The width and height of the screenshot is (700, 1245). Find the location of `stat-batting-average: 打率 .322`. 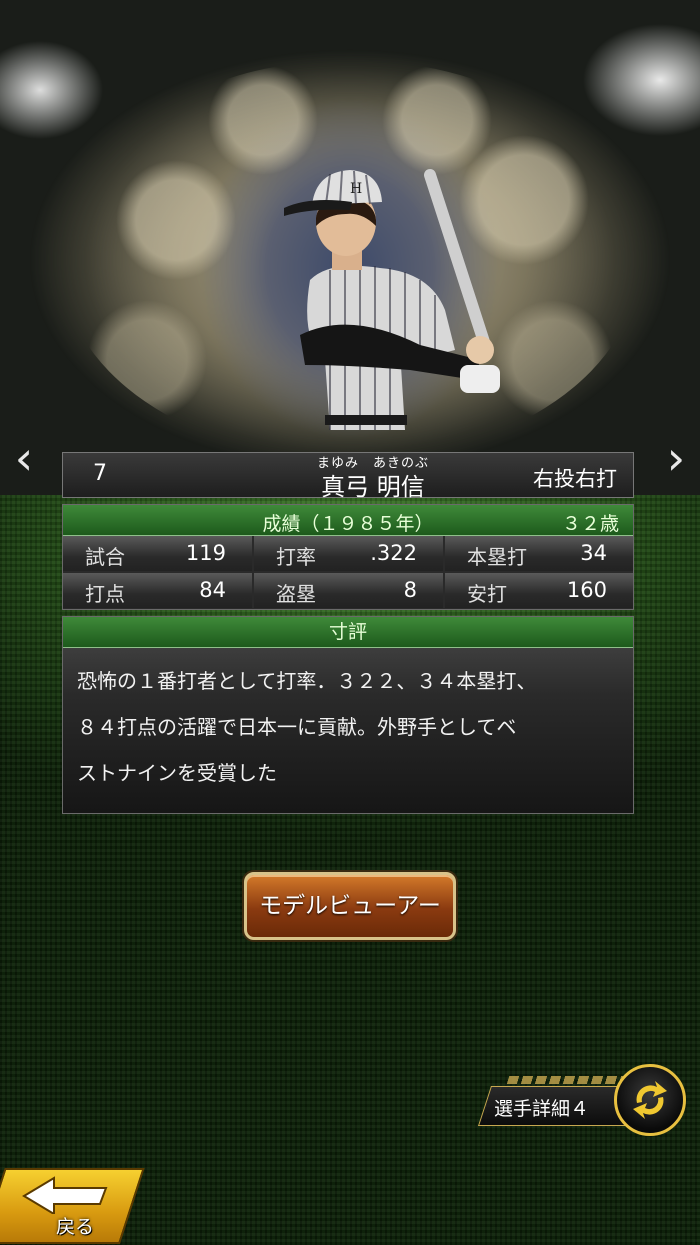

stat-batting-average: 打率 .322 is located at coordinates (348, 553).